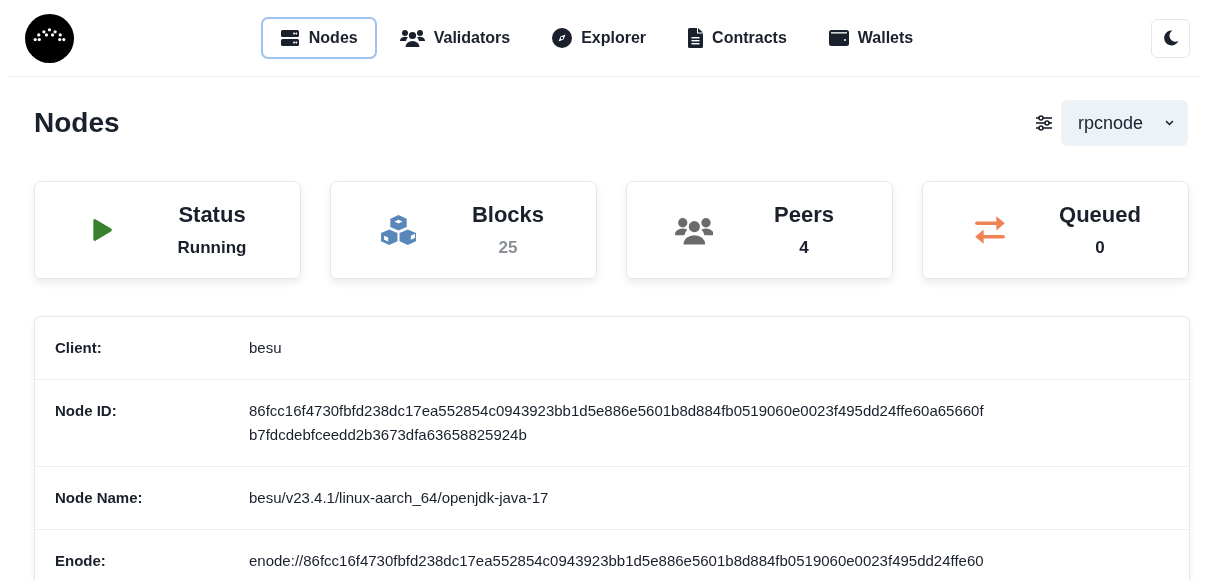 The image size is (1208, 580). Describe the element at coordinates (508, 215) in the screenshot. I see `stat-title: Blocks` at that location.